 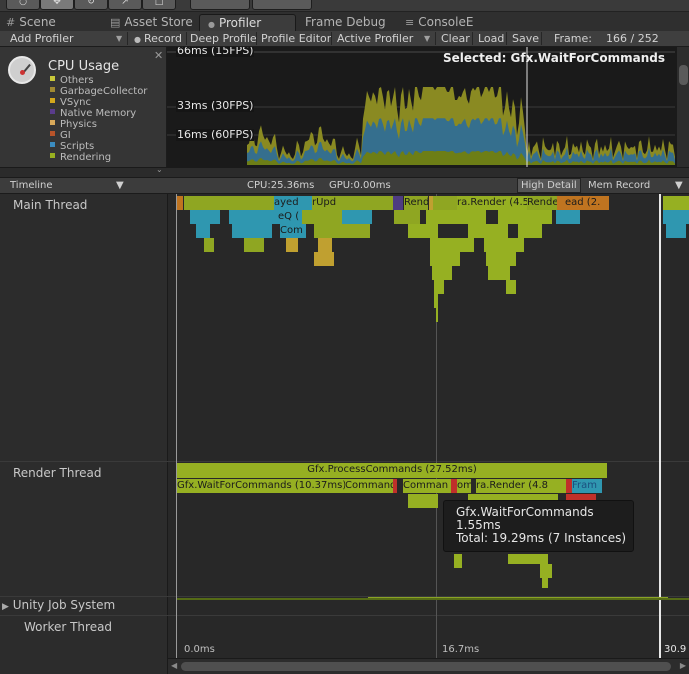 I want to click on gfx-process-commands-bar: Gfx.ProcessCommands (27.52ms), so click(x=392, y=470).